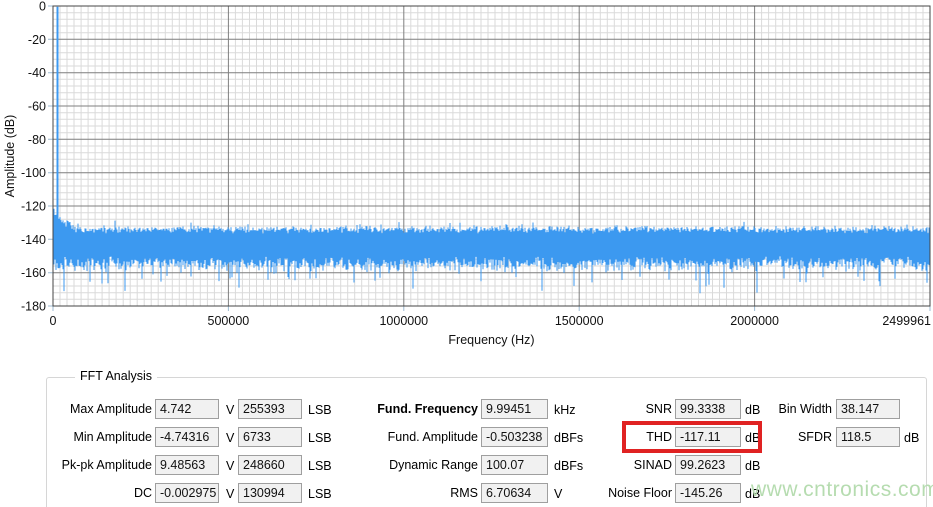  I want to click on field-label: Pk-pk Amplitude, so click(106, 465).